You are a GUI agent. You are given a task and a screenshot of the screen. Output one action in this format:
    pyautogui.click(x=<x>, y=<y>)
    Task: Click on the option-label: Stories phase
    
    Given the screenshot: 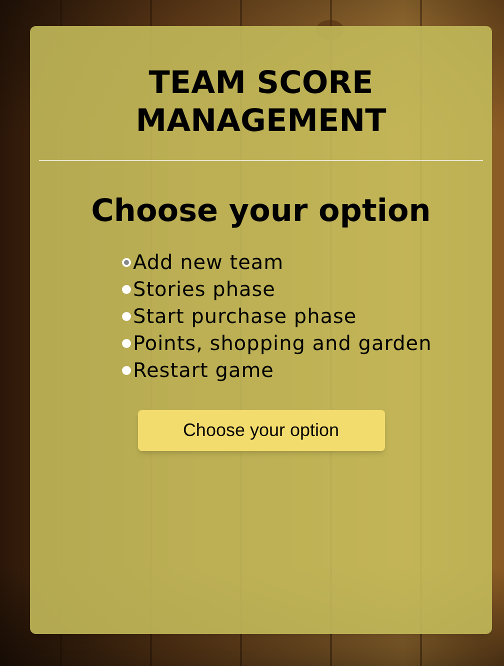 What is the action you would take?
    pyautogui.click(x=204, y=289)
    